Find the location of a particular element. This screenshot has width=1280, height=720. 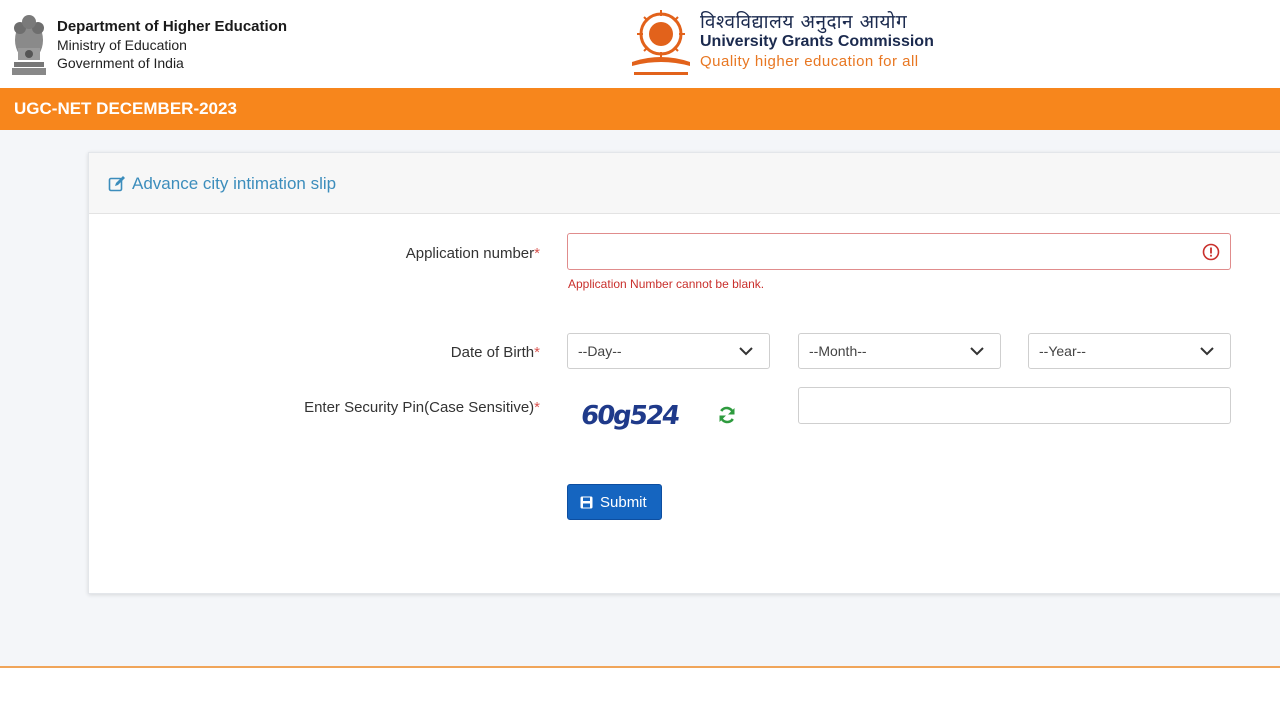

form-title: Advance city intimation slip is located at coordinates (234, 183).